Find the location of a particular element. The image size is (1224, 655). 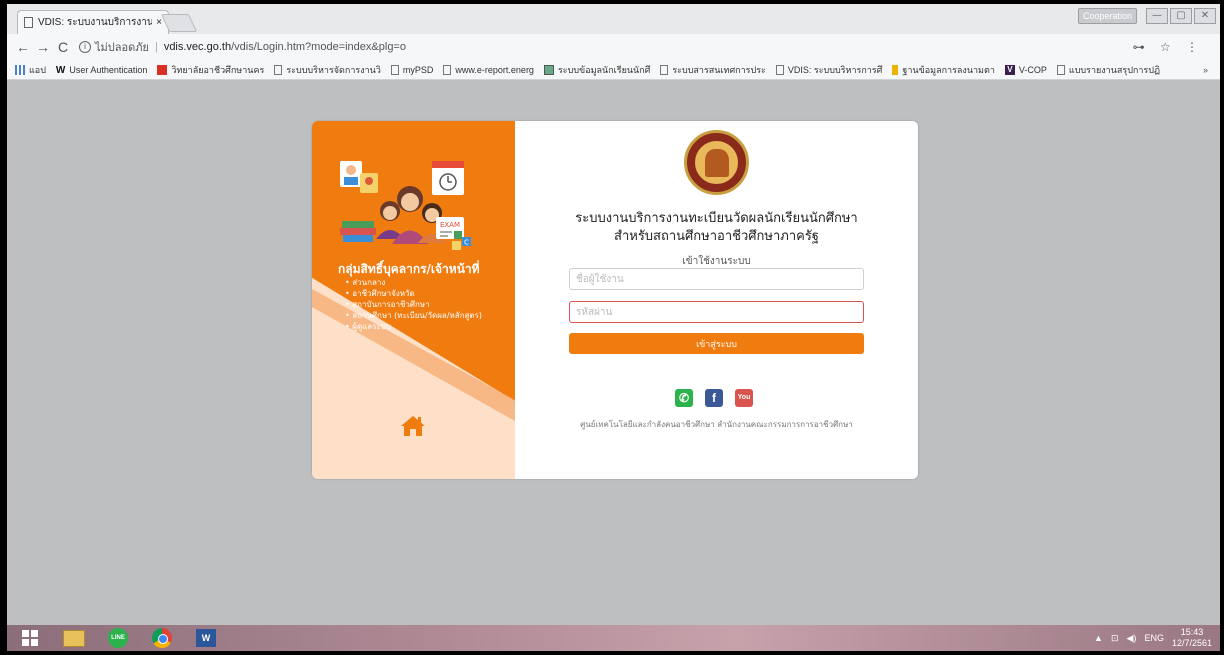

bookmark-item: แบบรายงานสรุปการปฏิ is located at coordinates (1108, 70).